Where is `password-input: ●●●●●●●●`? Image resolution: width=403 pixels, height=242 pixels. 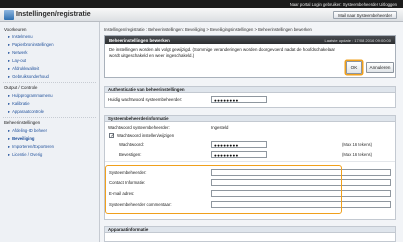
password-input: ●●●●●●●● is located at coordinates (239, 144).